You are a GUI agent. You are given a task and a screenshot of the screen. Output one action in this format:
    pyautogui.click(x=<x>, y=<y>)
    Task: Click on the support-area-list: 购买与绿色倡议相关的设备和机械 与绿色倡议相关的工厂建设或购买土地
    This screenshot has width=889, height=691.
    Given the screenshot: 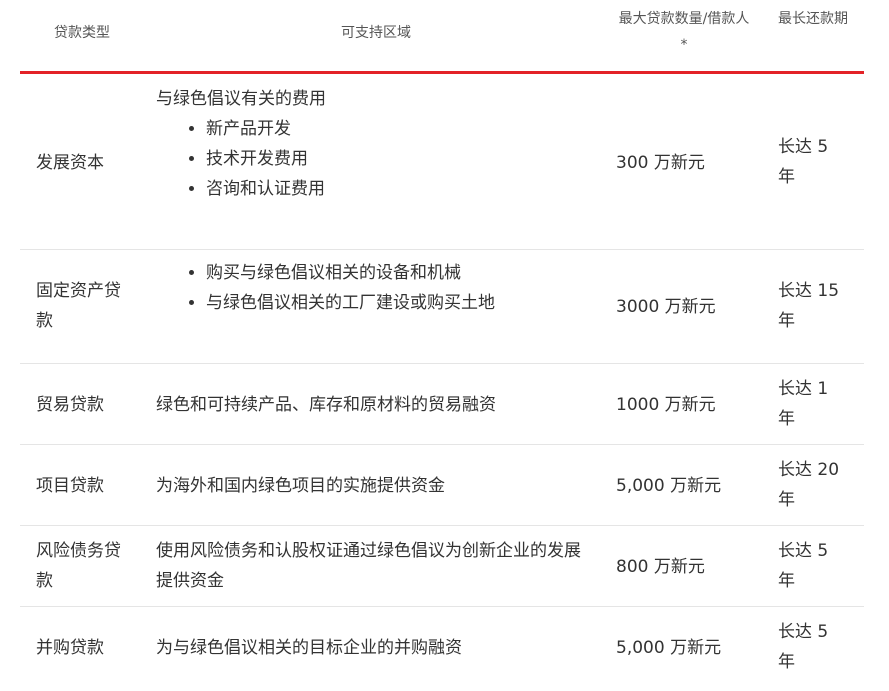 What is the action you would take?
    pyautogui.click(x=376, y=288)
    